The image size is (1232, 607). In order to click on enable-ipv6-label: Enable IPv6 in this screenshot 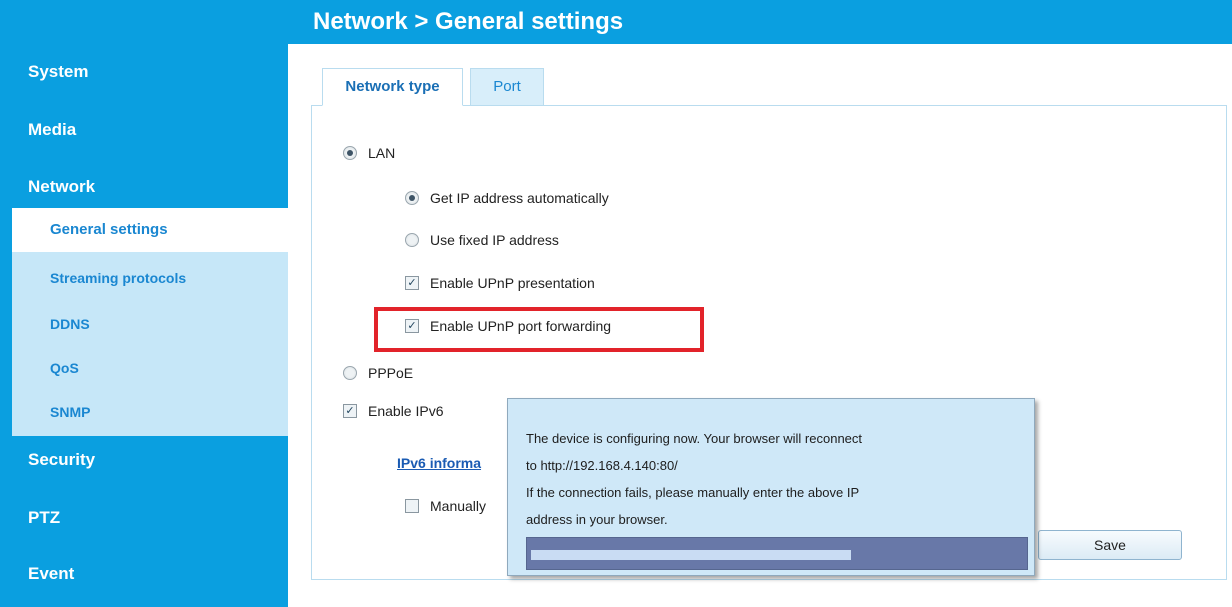, I will do `click(406, 411)`.